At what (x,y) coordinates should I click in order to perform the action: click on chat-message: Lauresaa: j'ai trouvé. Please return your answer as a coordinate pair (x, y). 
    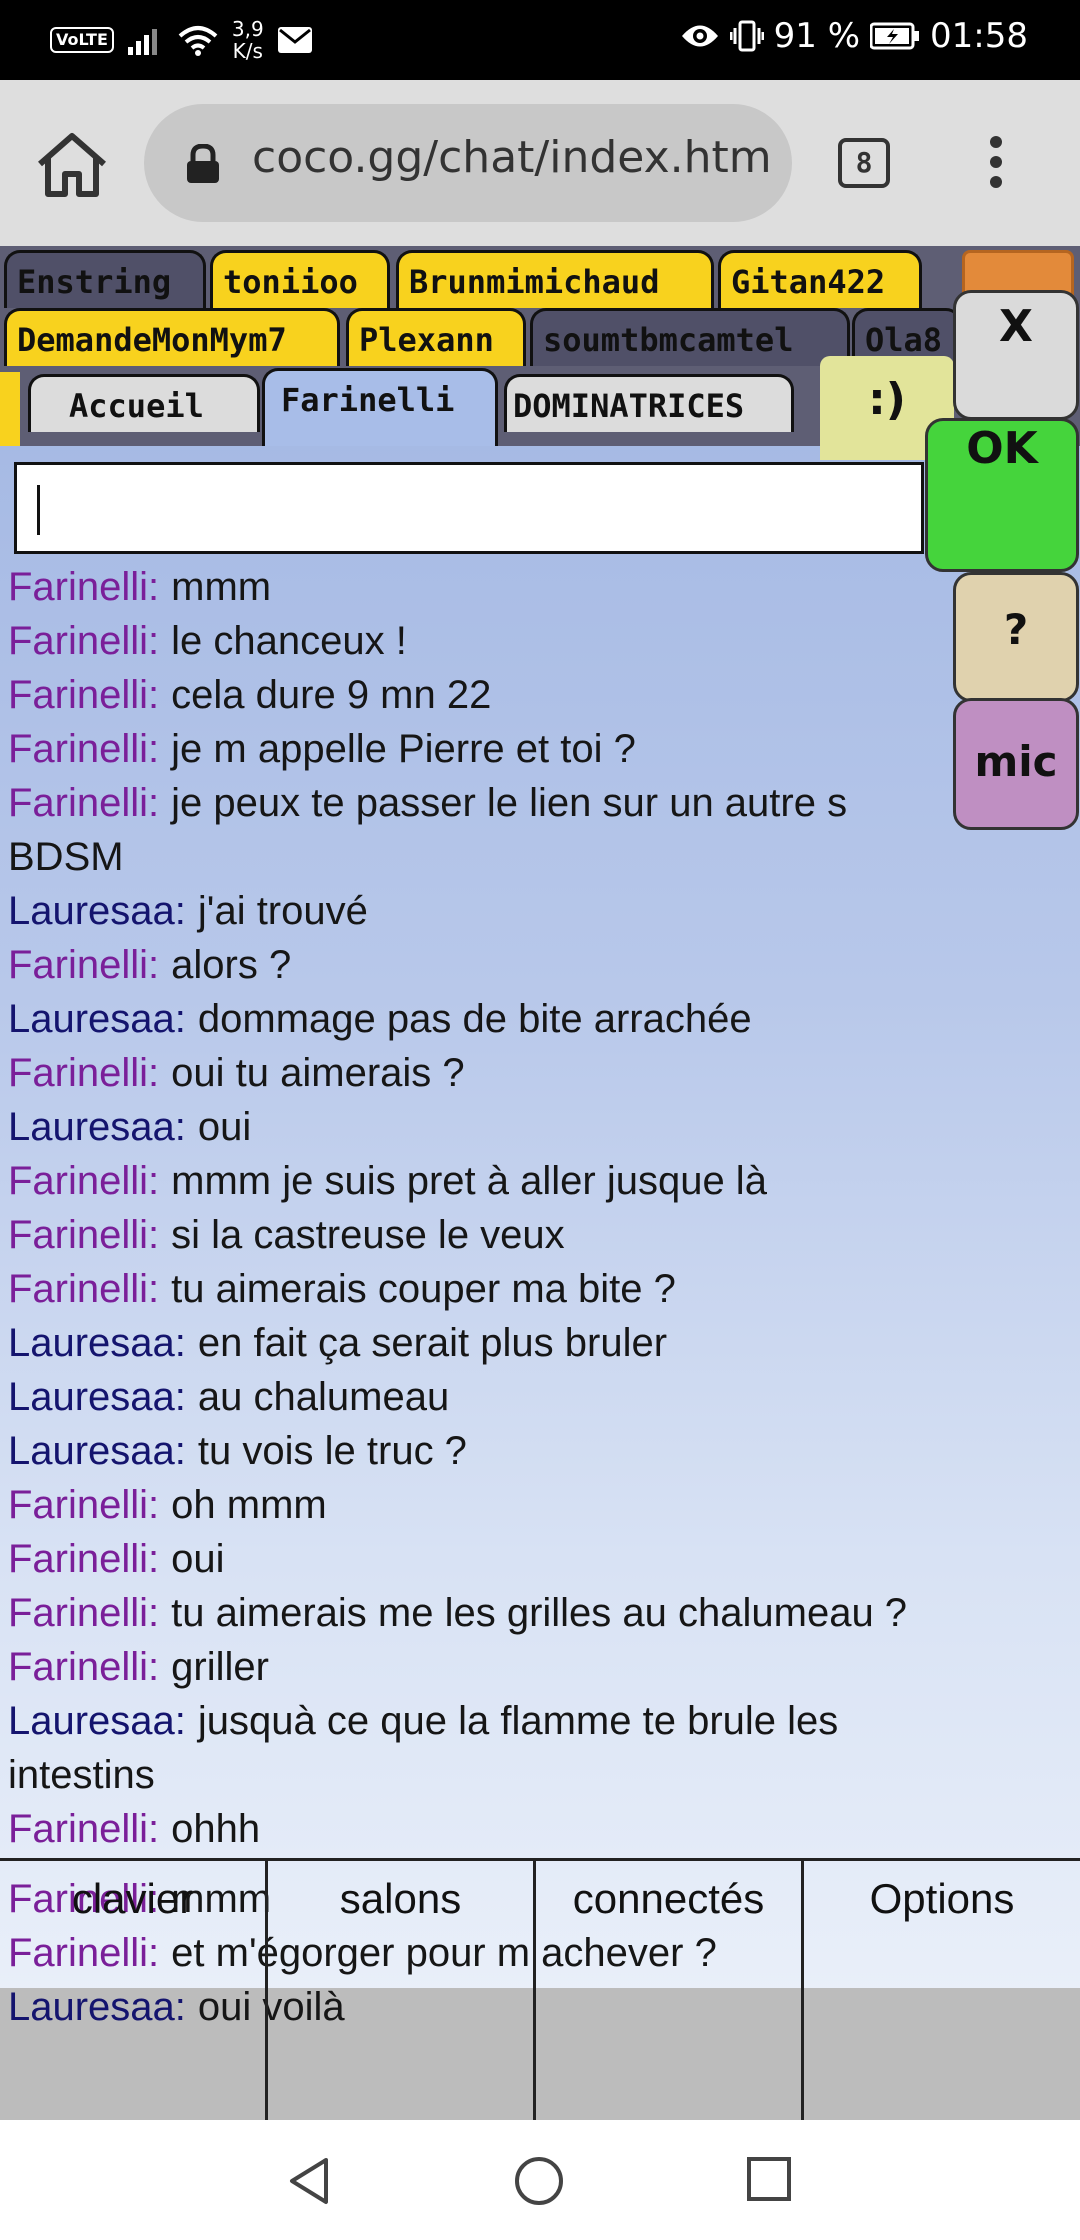
    Looking at the image, I should click on (543, 911).